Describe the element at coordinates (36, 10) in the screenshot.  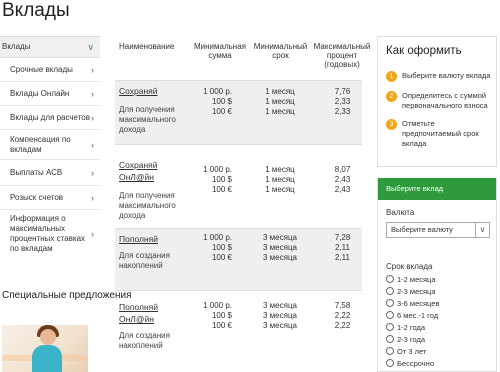
I see `page-title: Вклады` at that location.